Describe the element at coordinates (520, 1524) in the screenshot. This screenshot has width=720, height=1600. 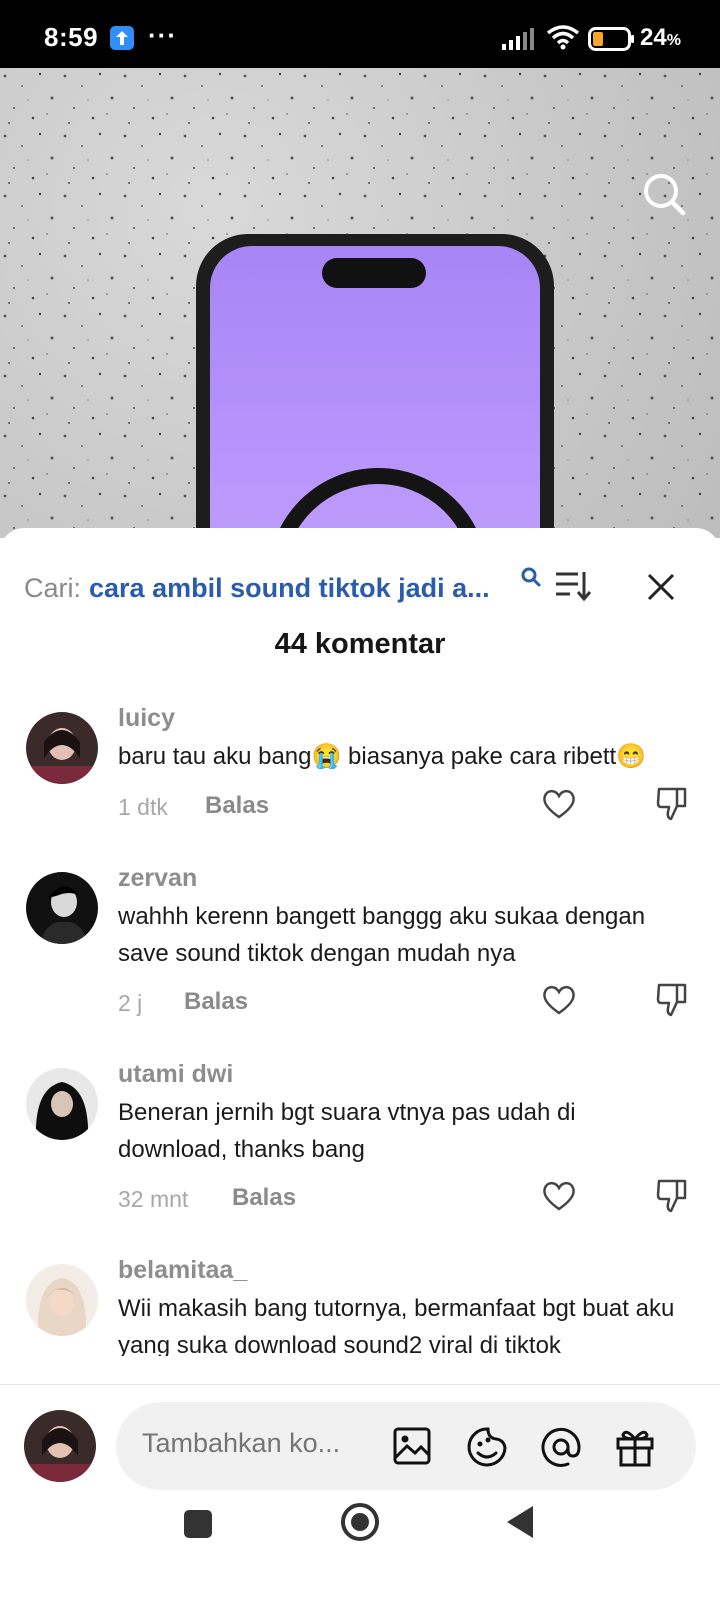
I see `back-button` at that location.